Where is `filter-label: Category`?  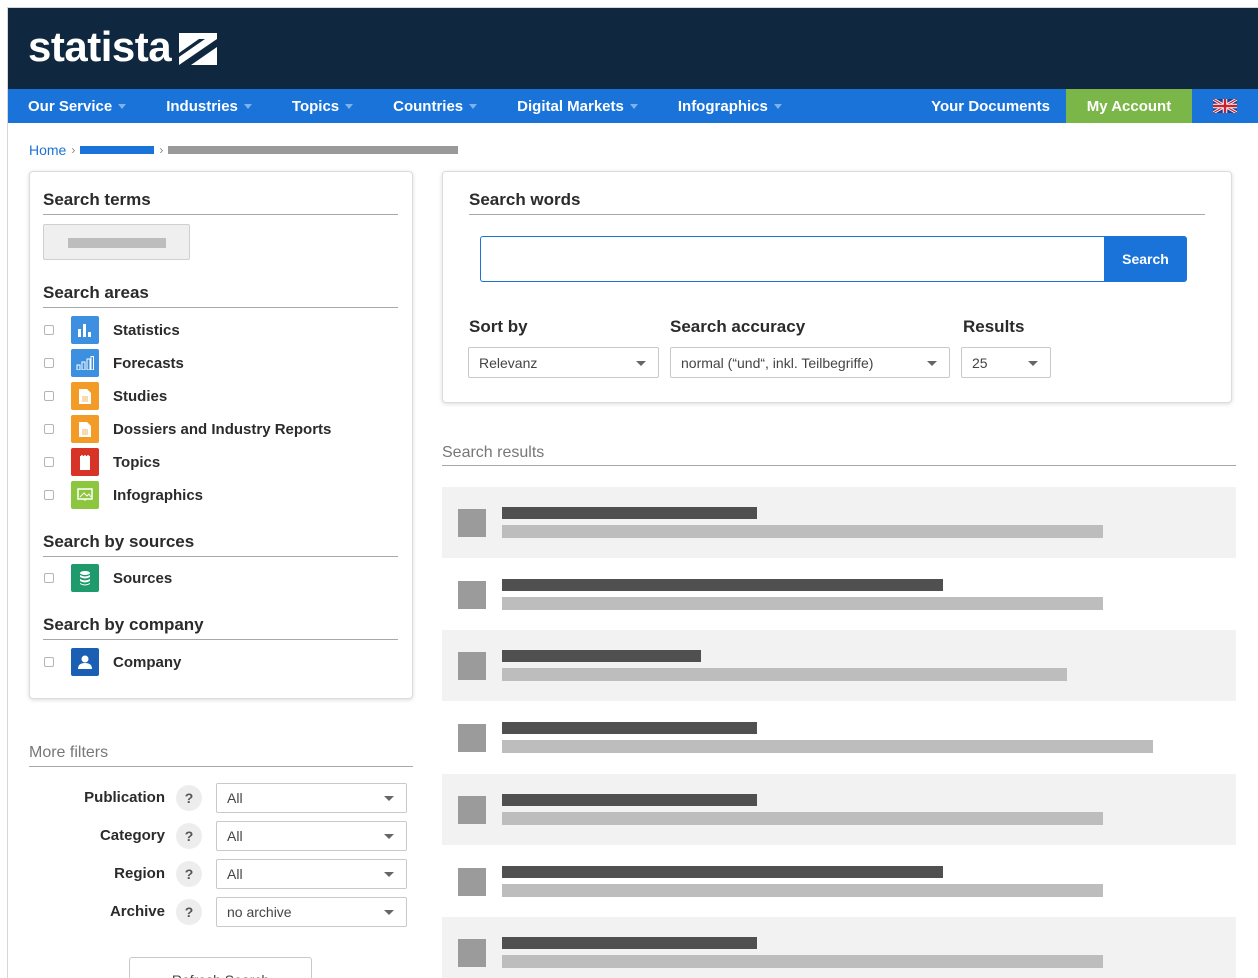 filter-label: Category is located at coordinates (132, 835).